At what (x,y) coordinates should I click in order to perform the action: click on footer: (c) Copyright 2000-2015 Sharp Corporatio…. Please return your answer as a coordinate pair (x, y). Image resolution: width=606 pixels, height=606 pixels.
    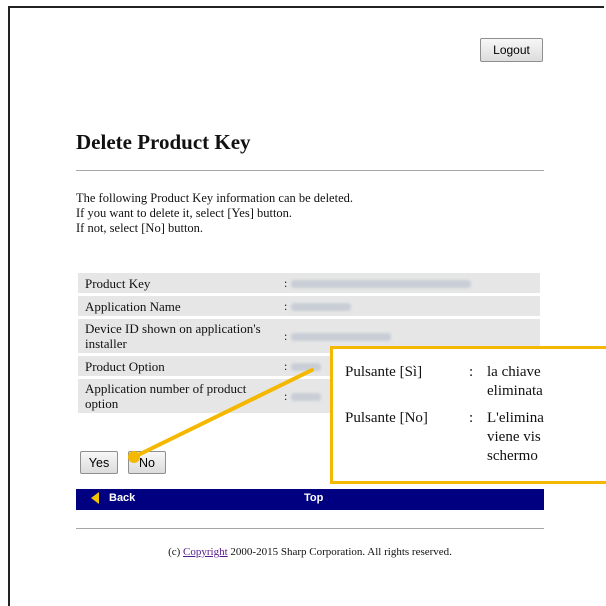
    Looking at the image, I should click on (303, 552).